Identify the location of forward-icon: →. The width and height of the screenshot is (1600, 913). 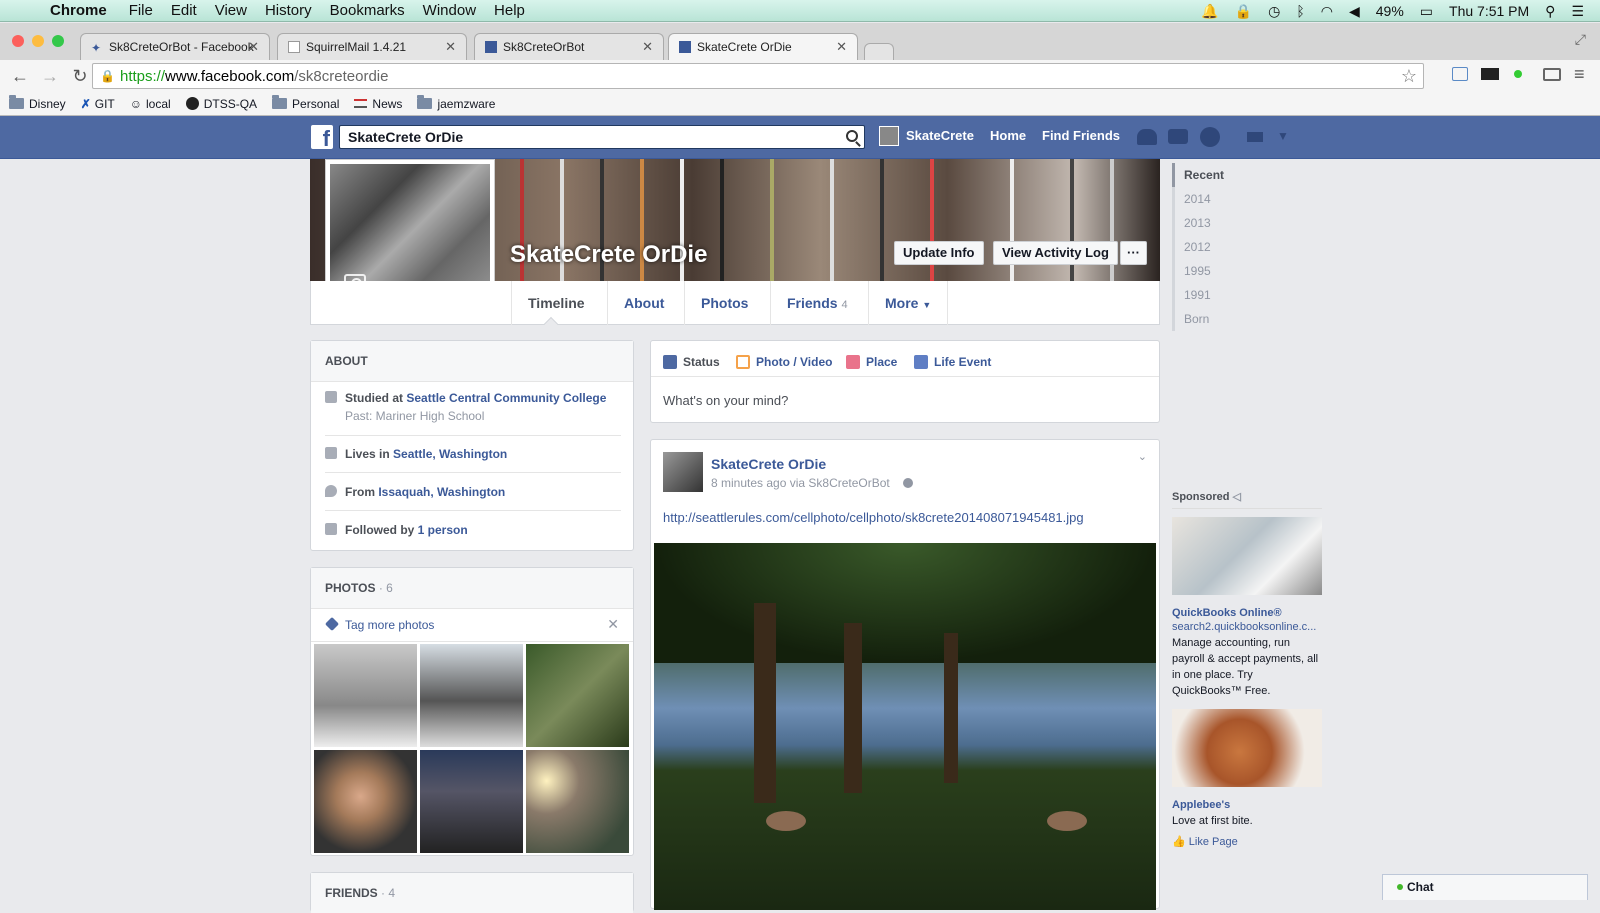
(50, 76).